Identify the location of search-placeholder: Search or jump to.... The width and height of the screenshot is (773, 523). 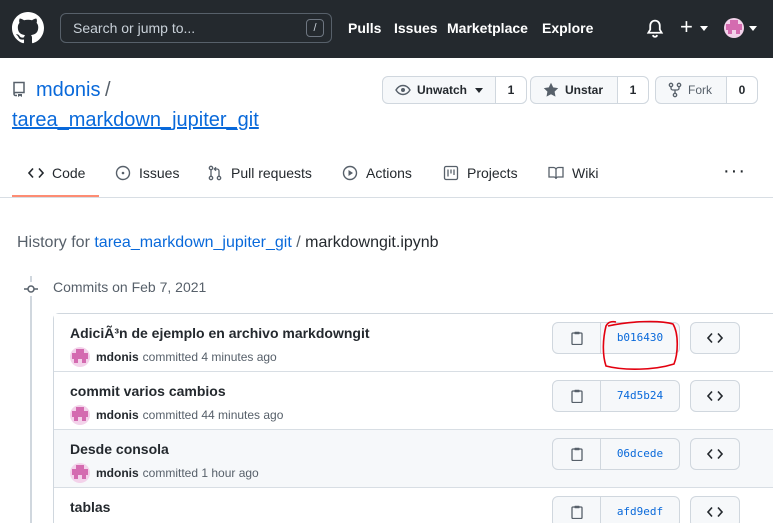
(134, 28).